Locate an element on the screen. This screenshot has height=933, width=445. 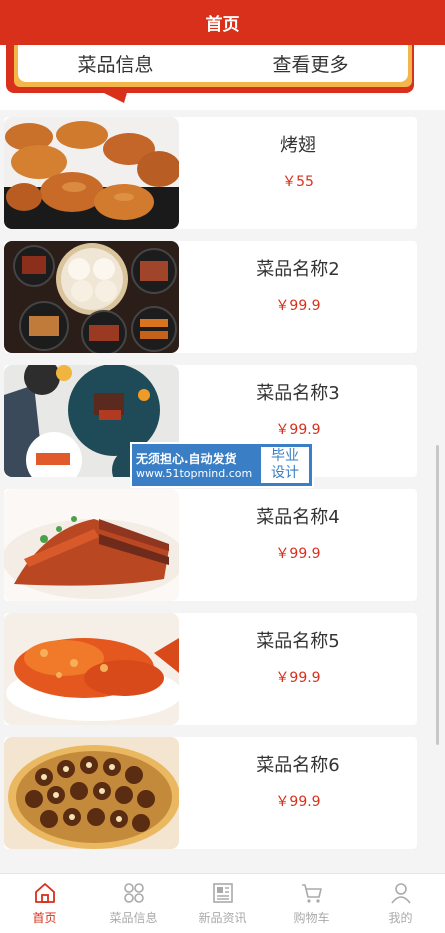
tab-label: 首页 is located at coordinates (44, 918).